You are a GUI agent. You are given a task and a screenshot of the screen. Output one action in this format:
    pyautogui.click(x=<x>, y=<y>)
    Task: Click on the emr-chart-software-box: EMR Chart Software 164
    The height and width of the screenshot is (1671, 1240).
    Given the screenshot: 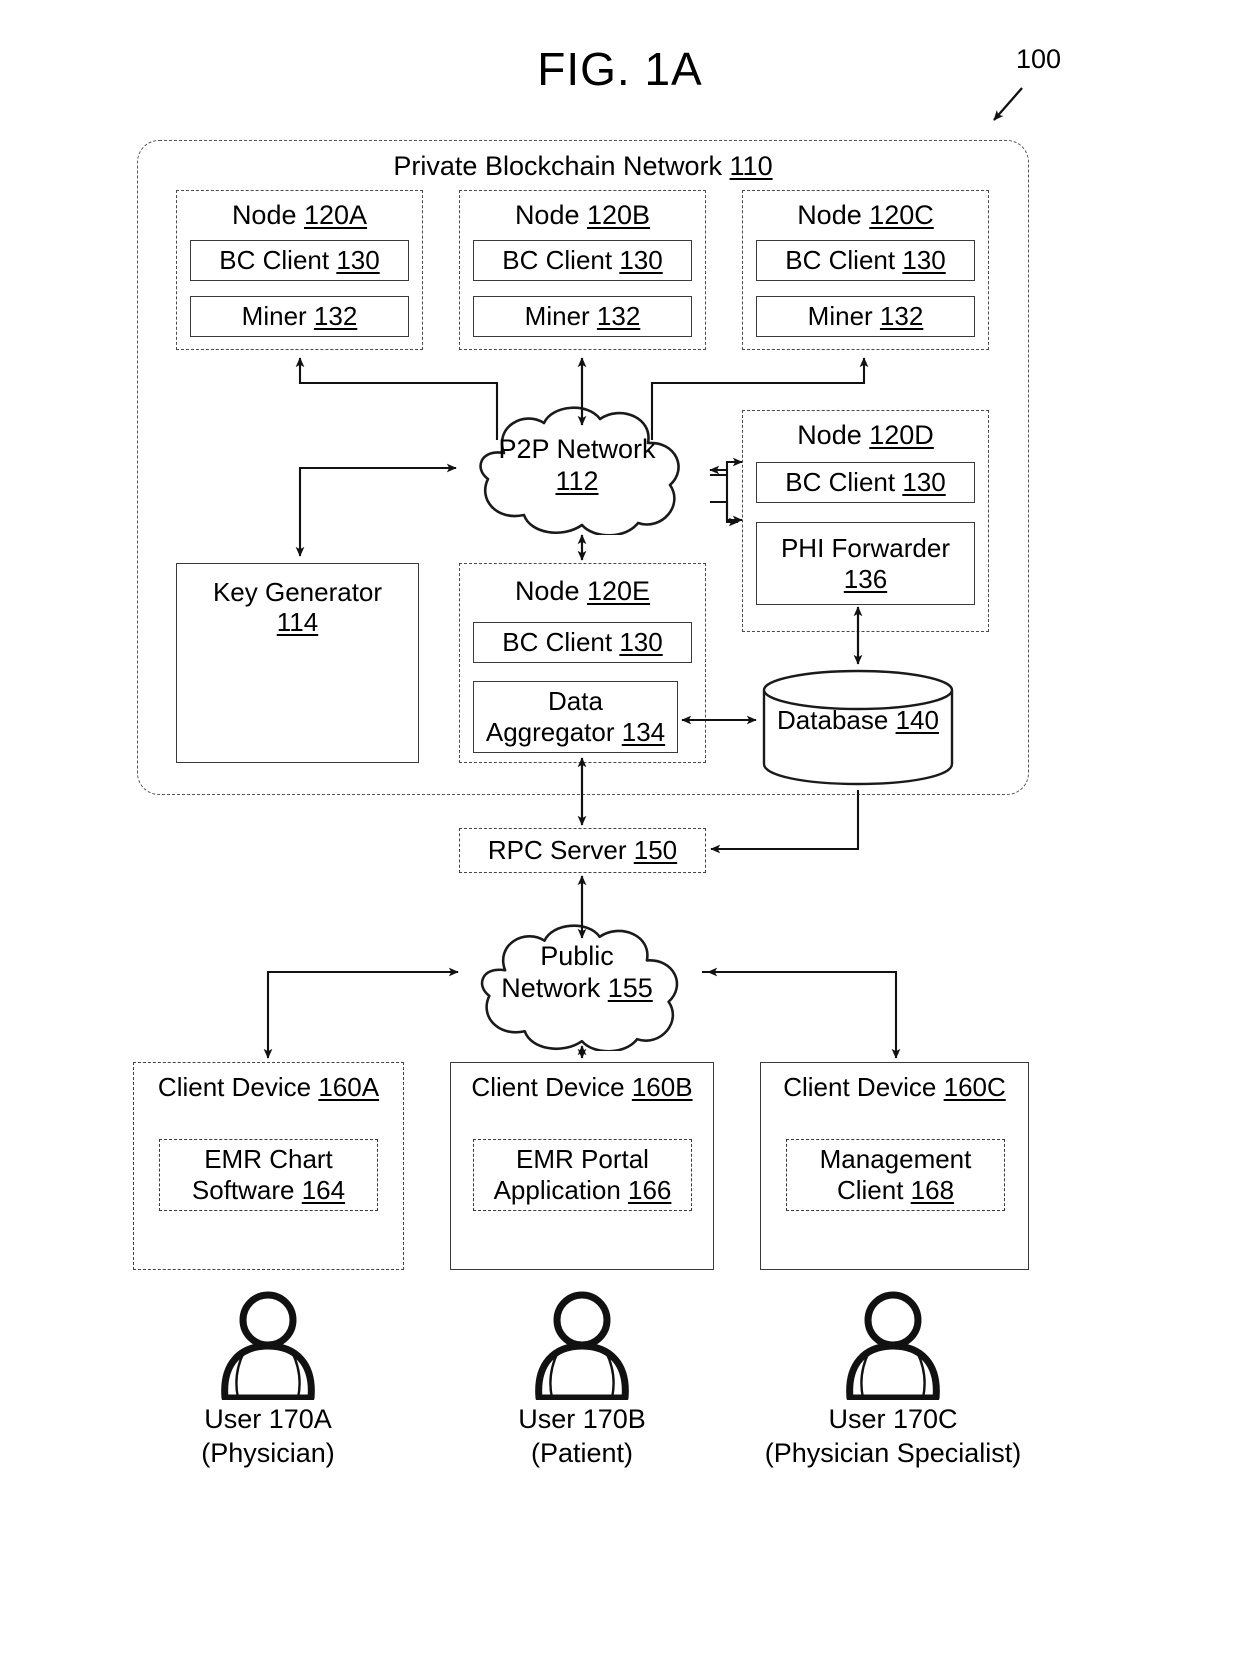 What is the action you would take?
    pyautogui.click(x=268, y=1175)
    